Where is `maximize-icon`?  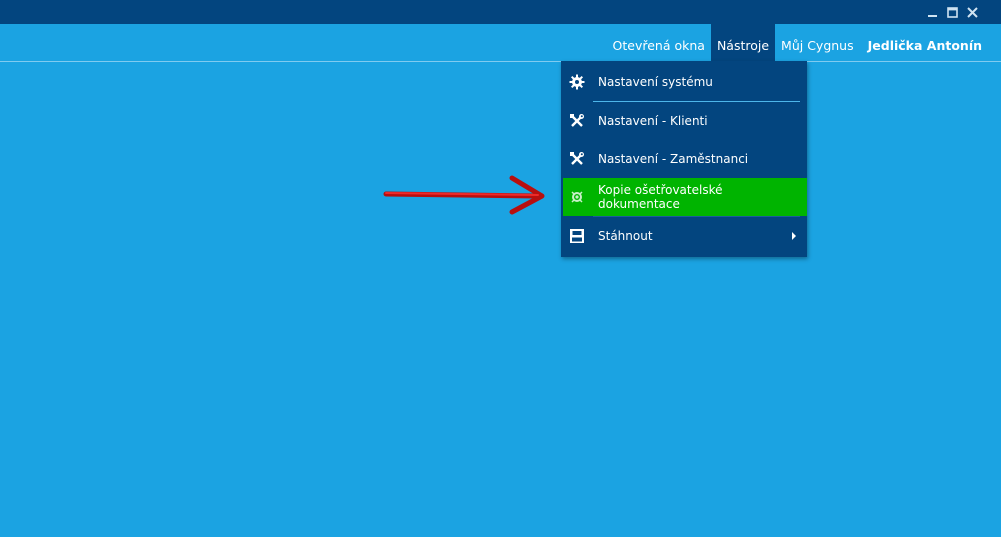
maximize-icon is located at coordinates (952, 12).